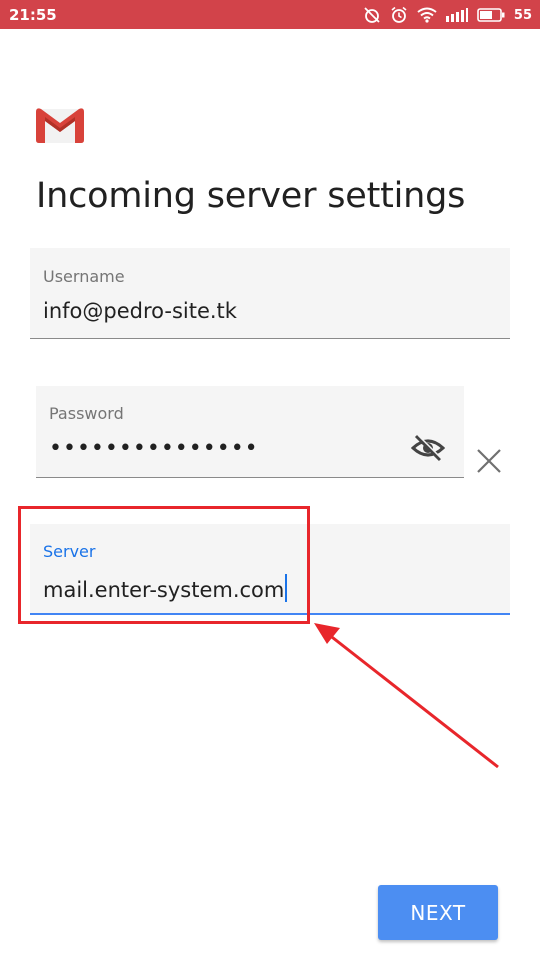 The image size is (540, 960). What do you see at coordinates (250, 477) in the screenshot?
I see `password-underline` at bounding box center [250, 477].